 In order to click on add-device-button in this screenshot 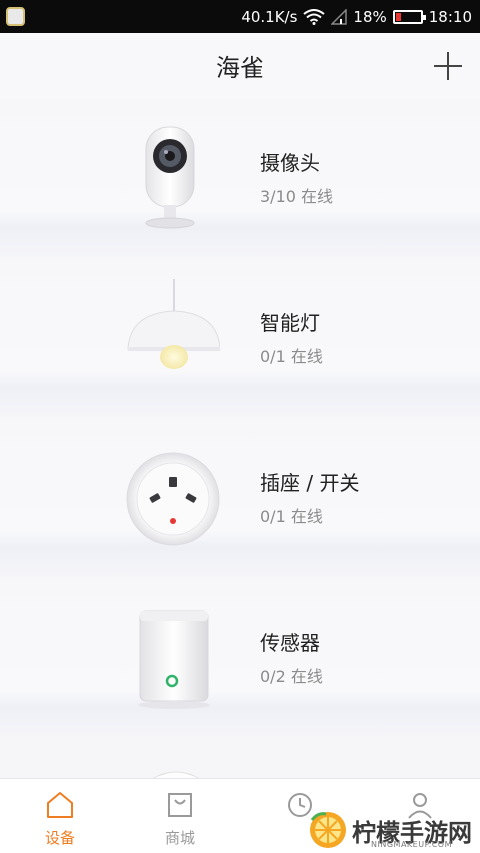, I will do `click(448, 66)`.